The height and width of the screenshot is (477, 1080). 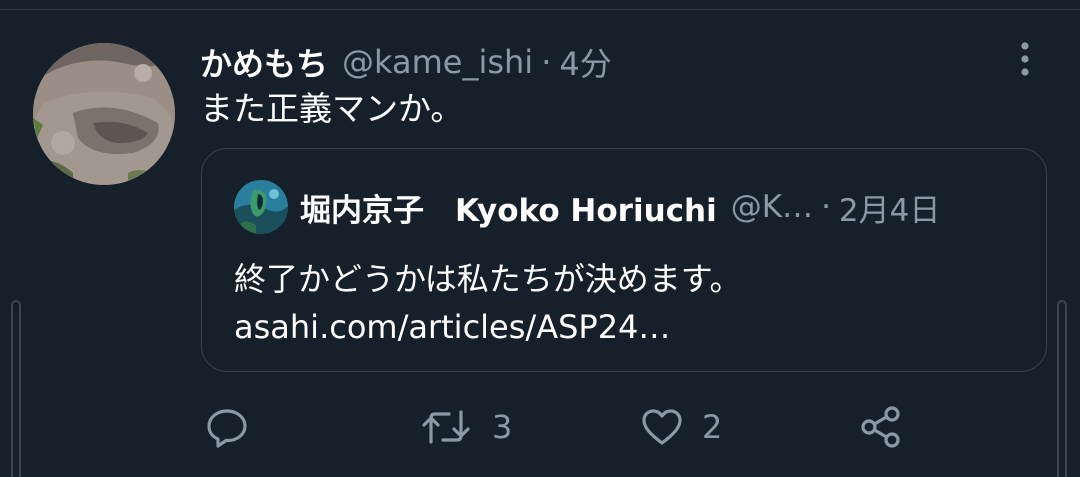 I want to click on more-vertical-icon, so click(x=1025, y=60).